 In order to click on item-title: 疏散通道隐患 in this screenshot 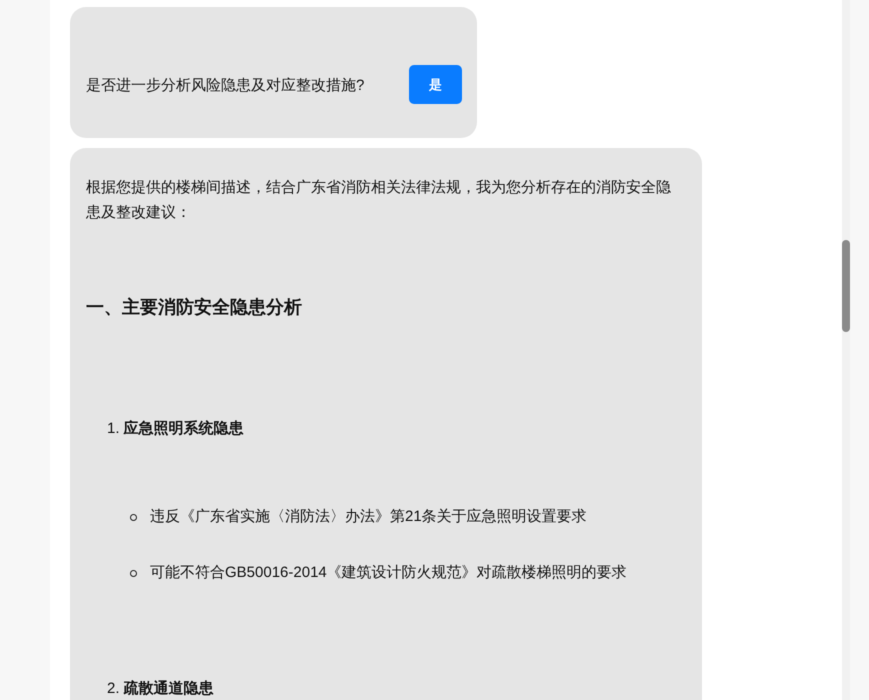, I will do `click(169, 689)`.